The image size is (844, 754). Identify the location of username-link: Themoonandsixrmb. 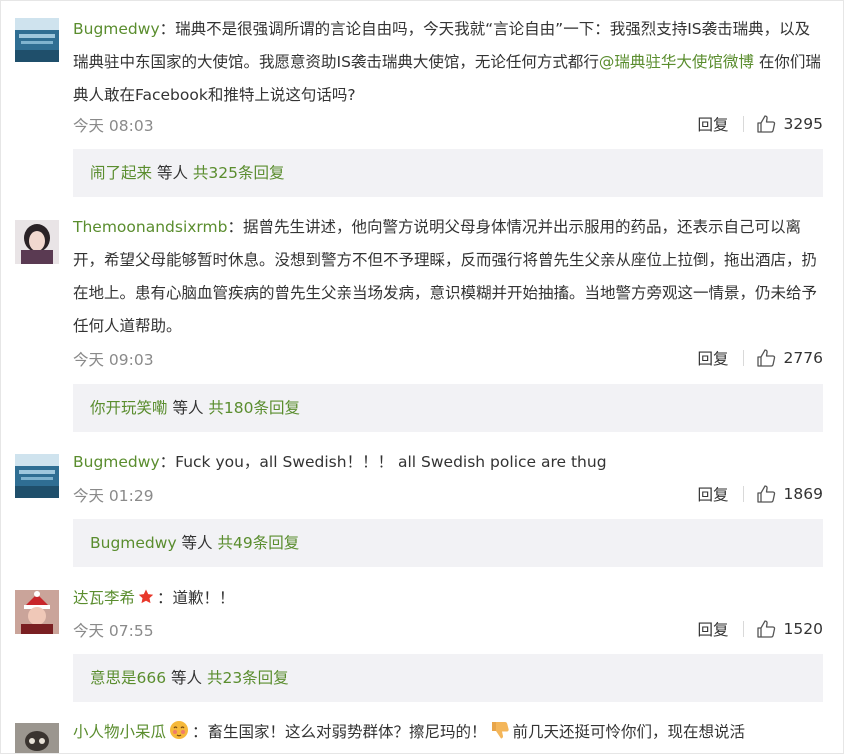
(150, 227).